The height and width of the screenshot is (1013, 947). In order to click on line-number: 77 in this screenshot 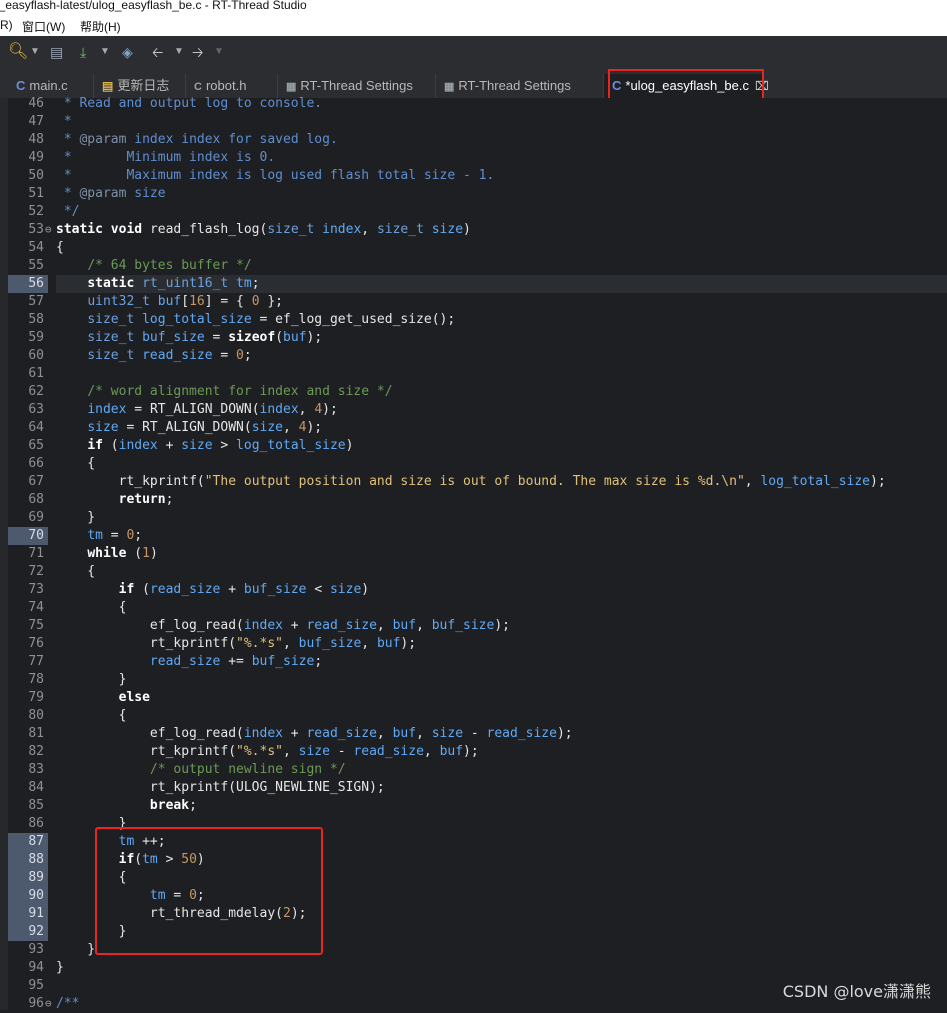, I will do `click(36, 661)`.